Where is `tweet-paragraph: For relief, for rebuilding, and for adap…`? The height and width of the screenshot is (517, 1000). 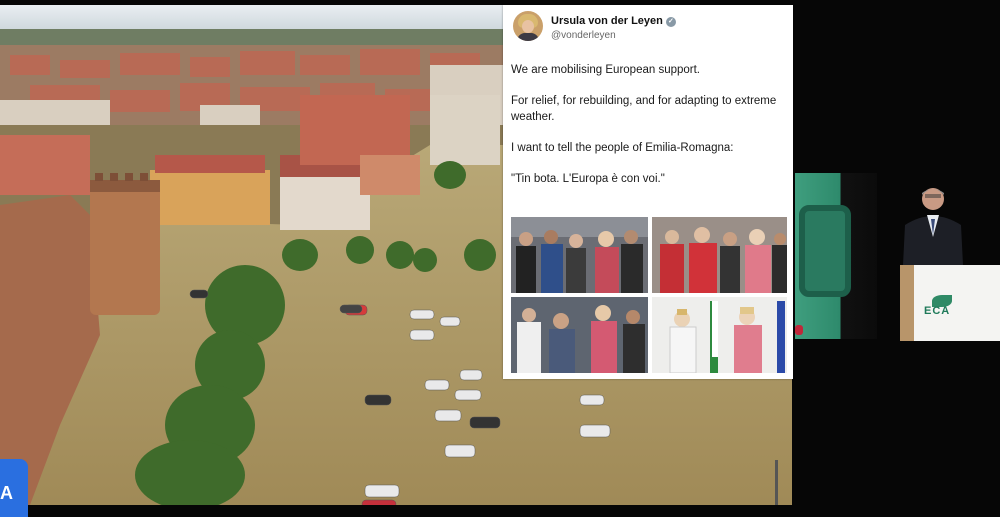
tweet-paragraph: For relief, for rebuilding, and for adap… is located at coordinates (644, 109).